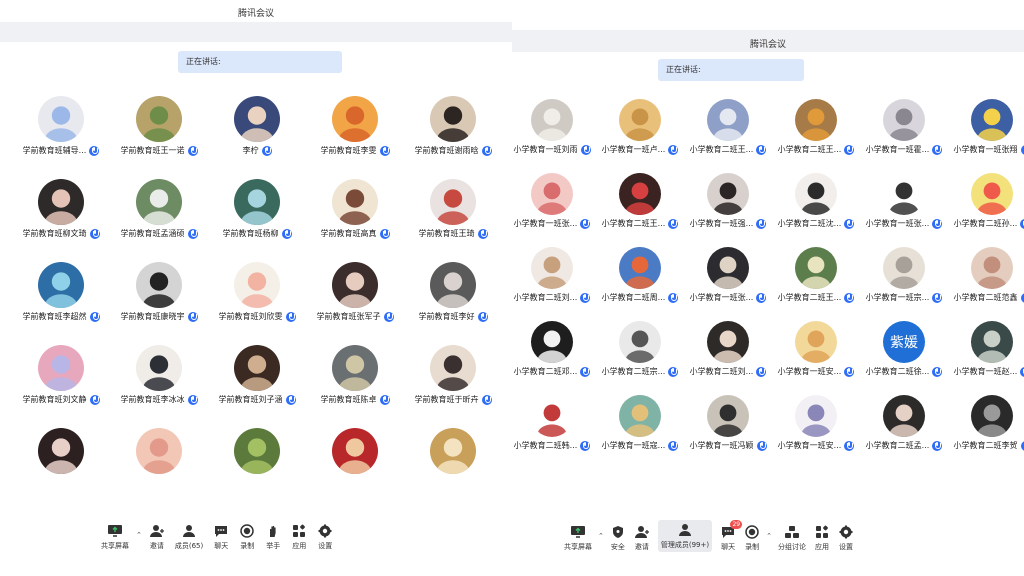 The height and width of the screenshot is (576, 1024). What do you see at coordinates (273, 537) in the screenshot?
I see `raise-hand-button: 举手` at bounding box center [273, 537].